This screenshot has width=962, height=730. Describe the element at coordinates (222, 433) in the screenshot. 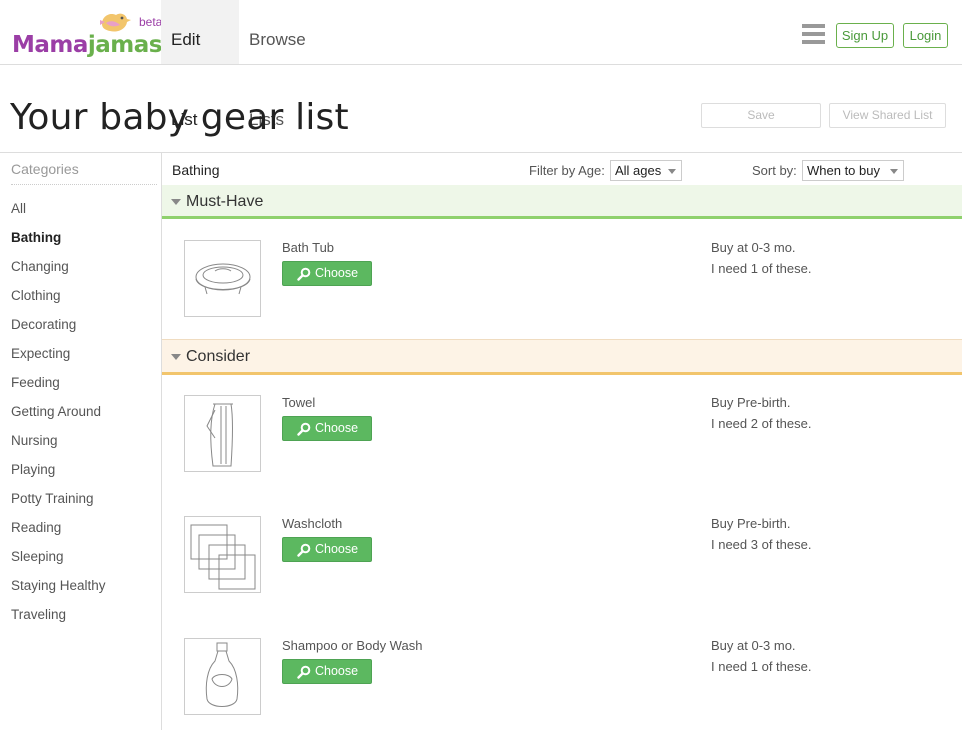

I see `towel-icon` at that location.